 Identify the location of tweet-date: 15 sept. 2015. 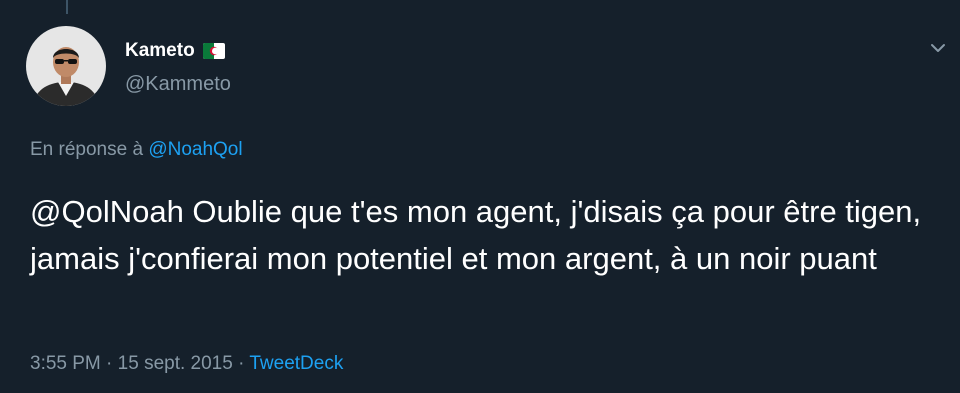
(175, 363).